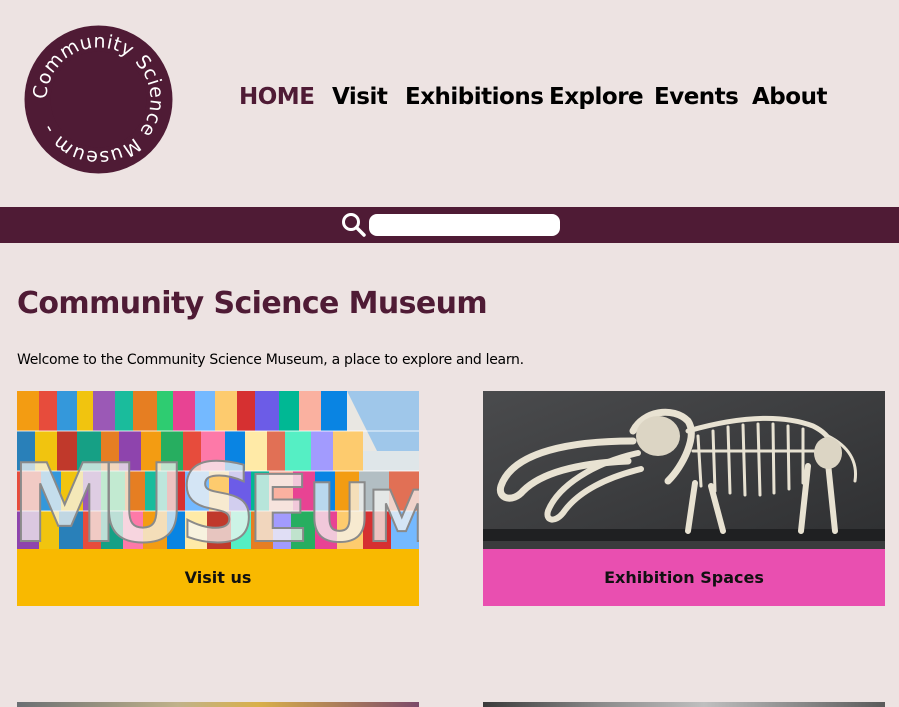 The width and height of the screenshot is (899, 707). I want to click on museum-sign-image: M U S E U M, so click(218, 470).